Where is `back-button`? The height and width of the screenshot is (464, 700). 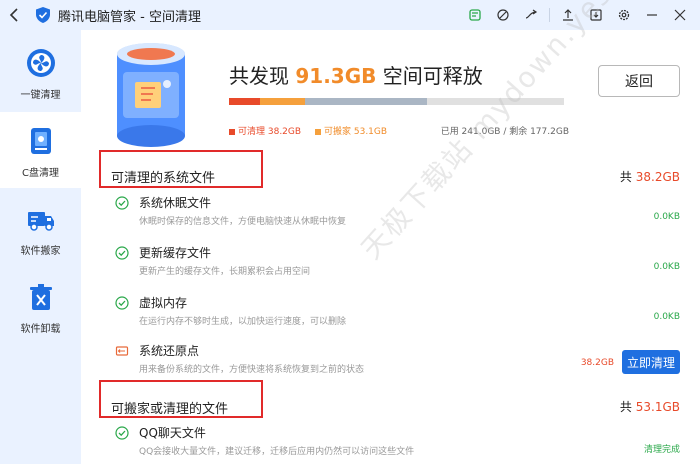
back-button is located at coordinates (15, 15).